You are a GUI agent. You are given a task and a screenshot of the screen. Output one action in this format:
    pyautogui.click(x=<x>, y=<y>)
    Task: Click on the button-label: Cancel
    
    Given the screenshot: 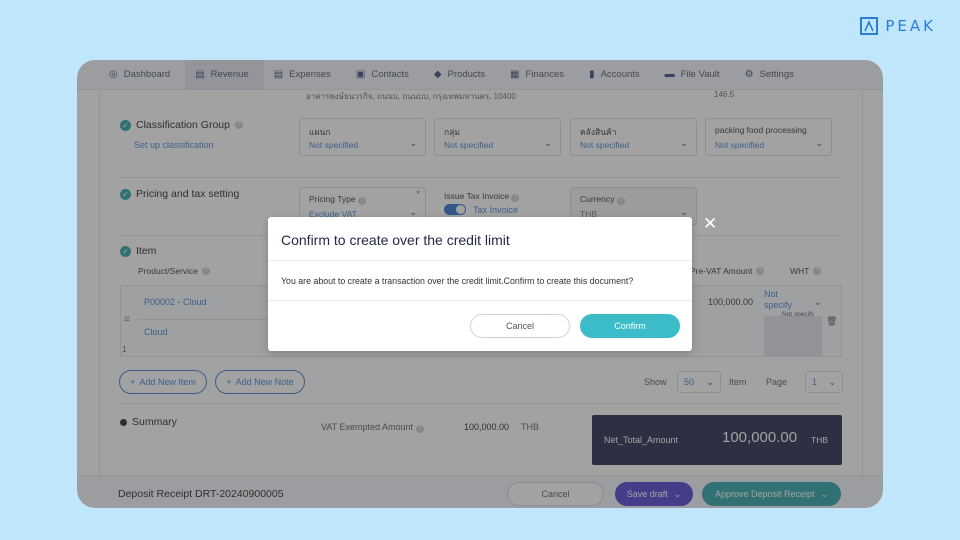 What is the action you would take?
    pyautogui.click(x=519, y=326)
    